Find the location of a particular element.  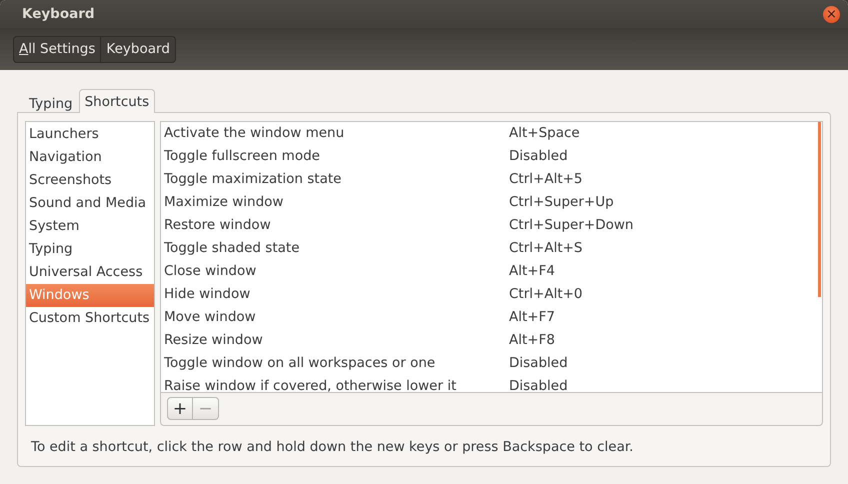

category-item: Custom Shortcuts is located at coordinates (90, 318).